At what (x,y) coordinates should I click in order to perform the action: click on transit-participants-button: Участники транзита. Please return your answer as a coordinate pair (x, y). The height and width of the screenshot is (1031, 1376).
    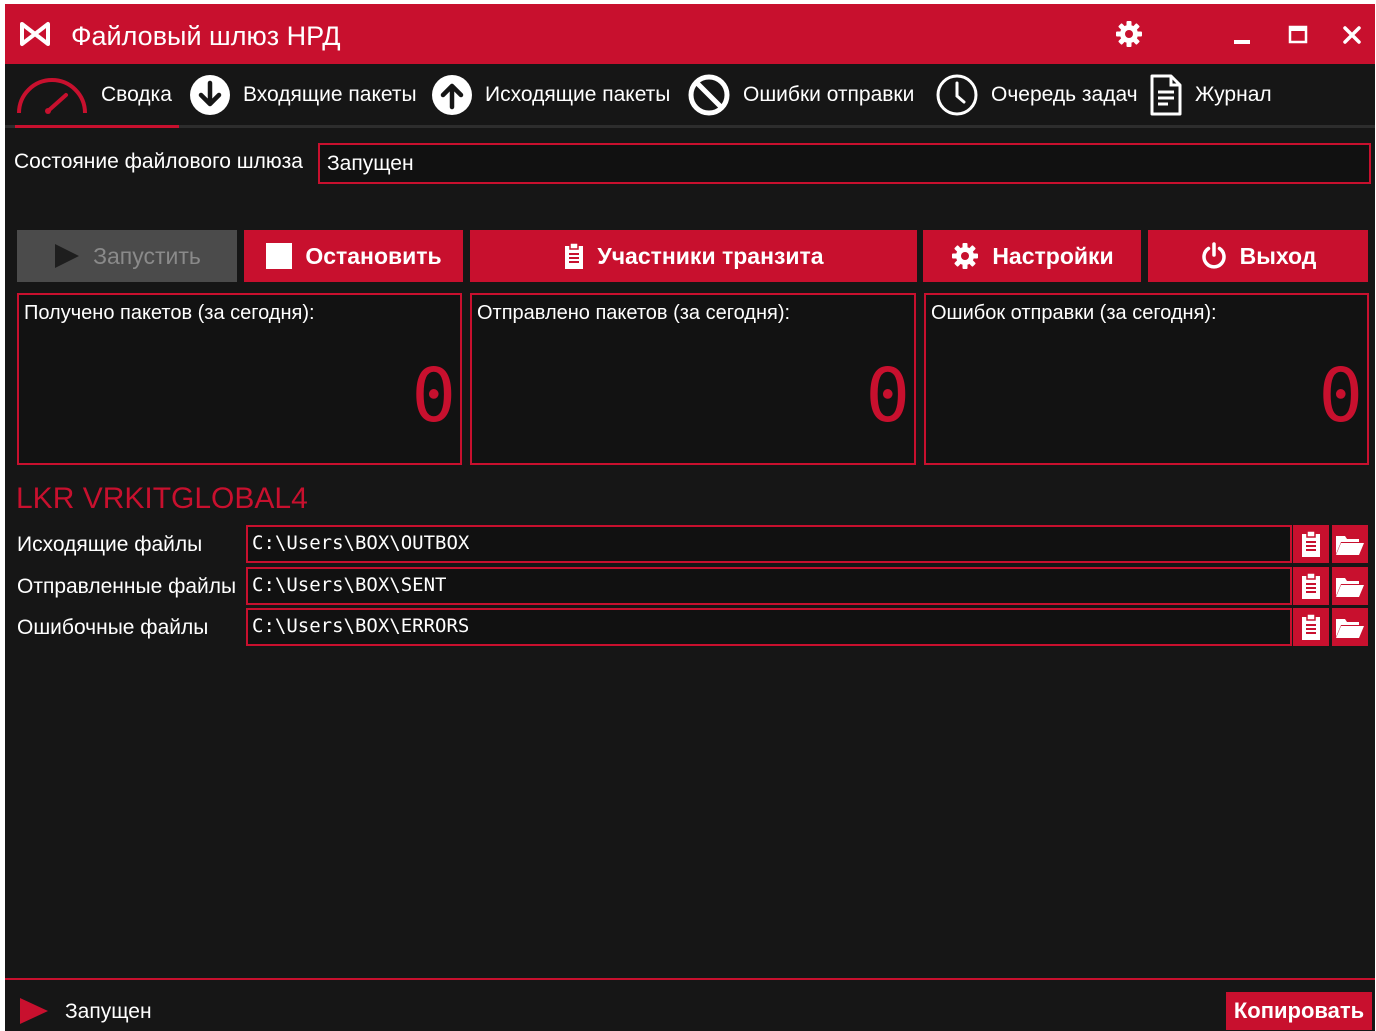
    Looking at the image, I should click on (693, 256).